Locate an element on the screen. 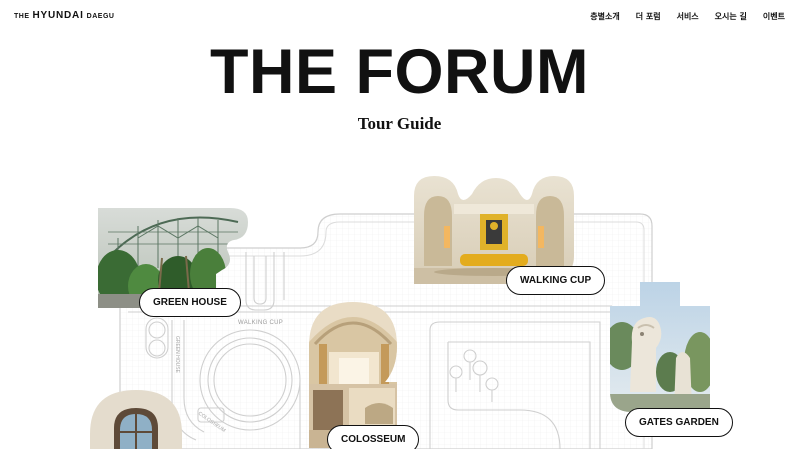 The image size is (799, 449). page-subtitle: Tour Guide is located at coordinates (399, 123).